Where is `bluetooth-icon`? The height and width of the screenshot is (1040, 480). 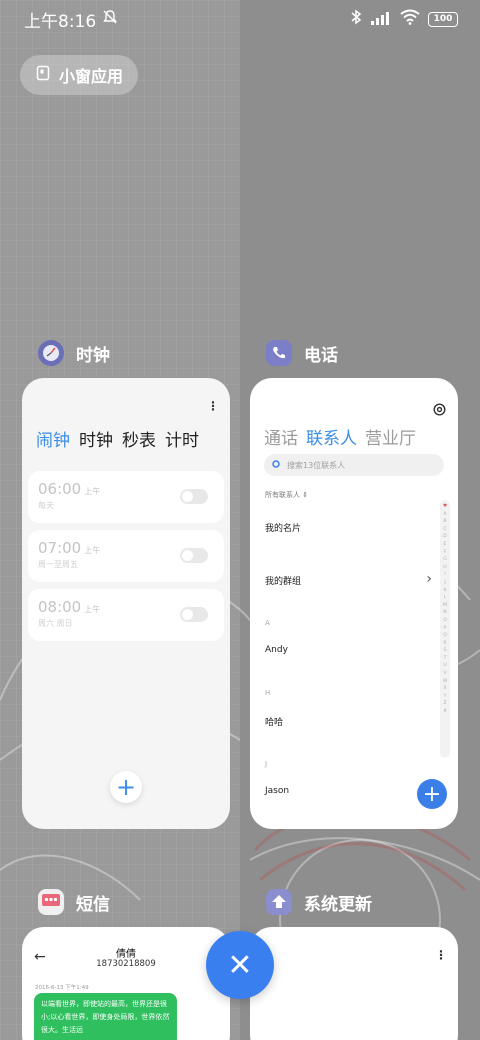 bluetooth-icon is located at coordinates (356, 19).